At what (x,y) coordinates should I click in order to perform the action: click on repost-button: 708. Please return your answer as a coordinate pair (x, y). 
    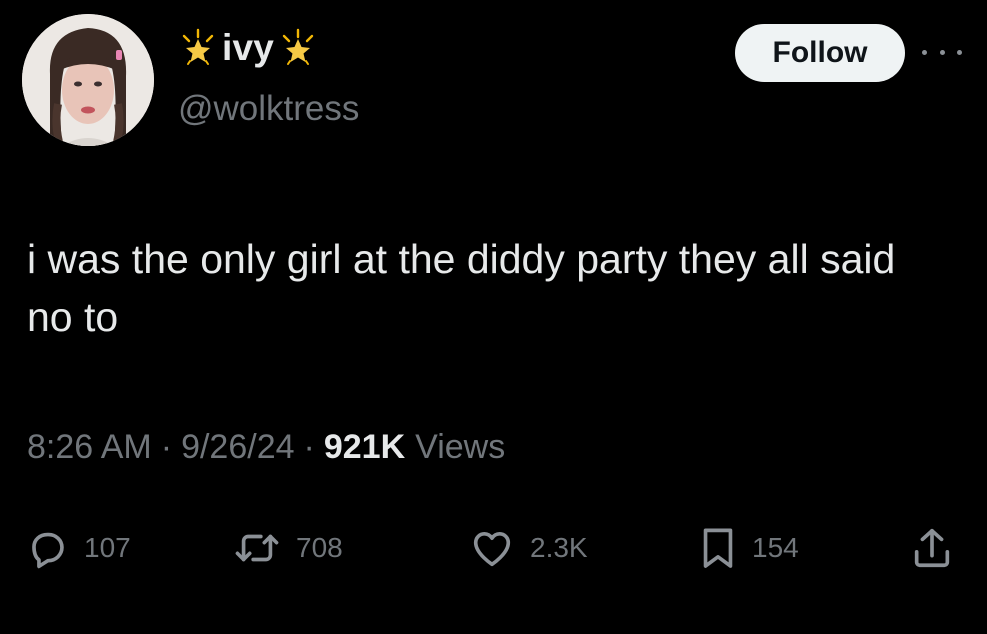
    Looking at the image, I should click on (287, 548).